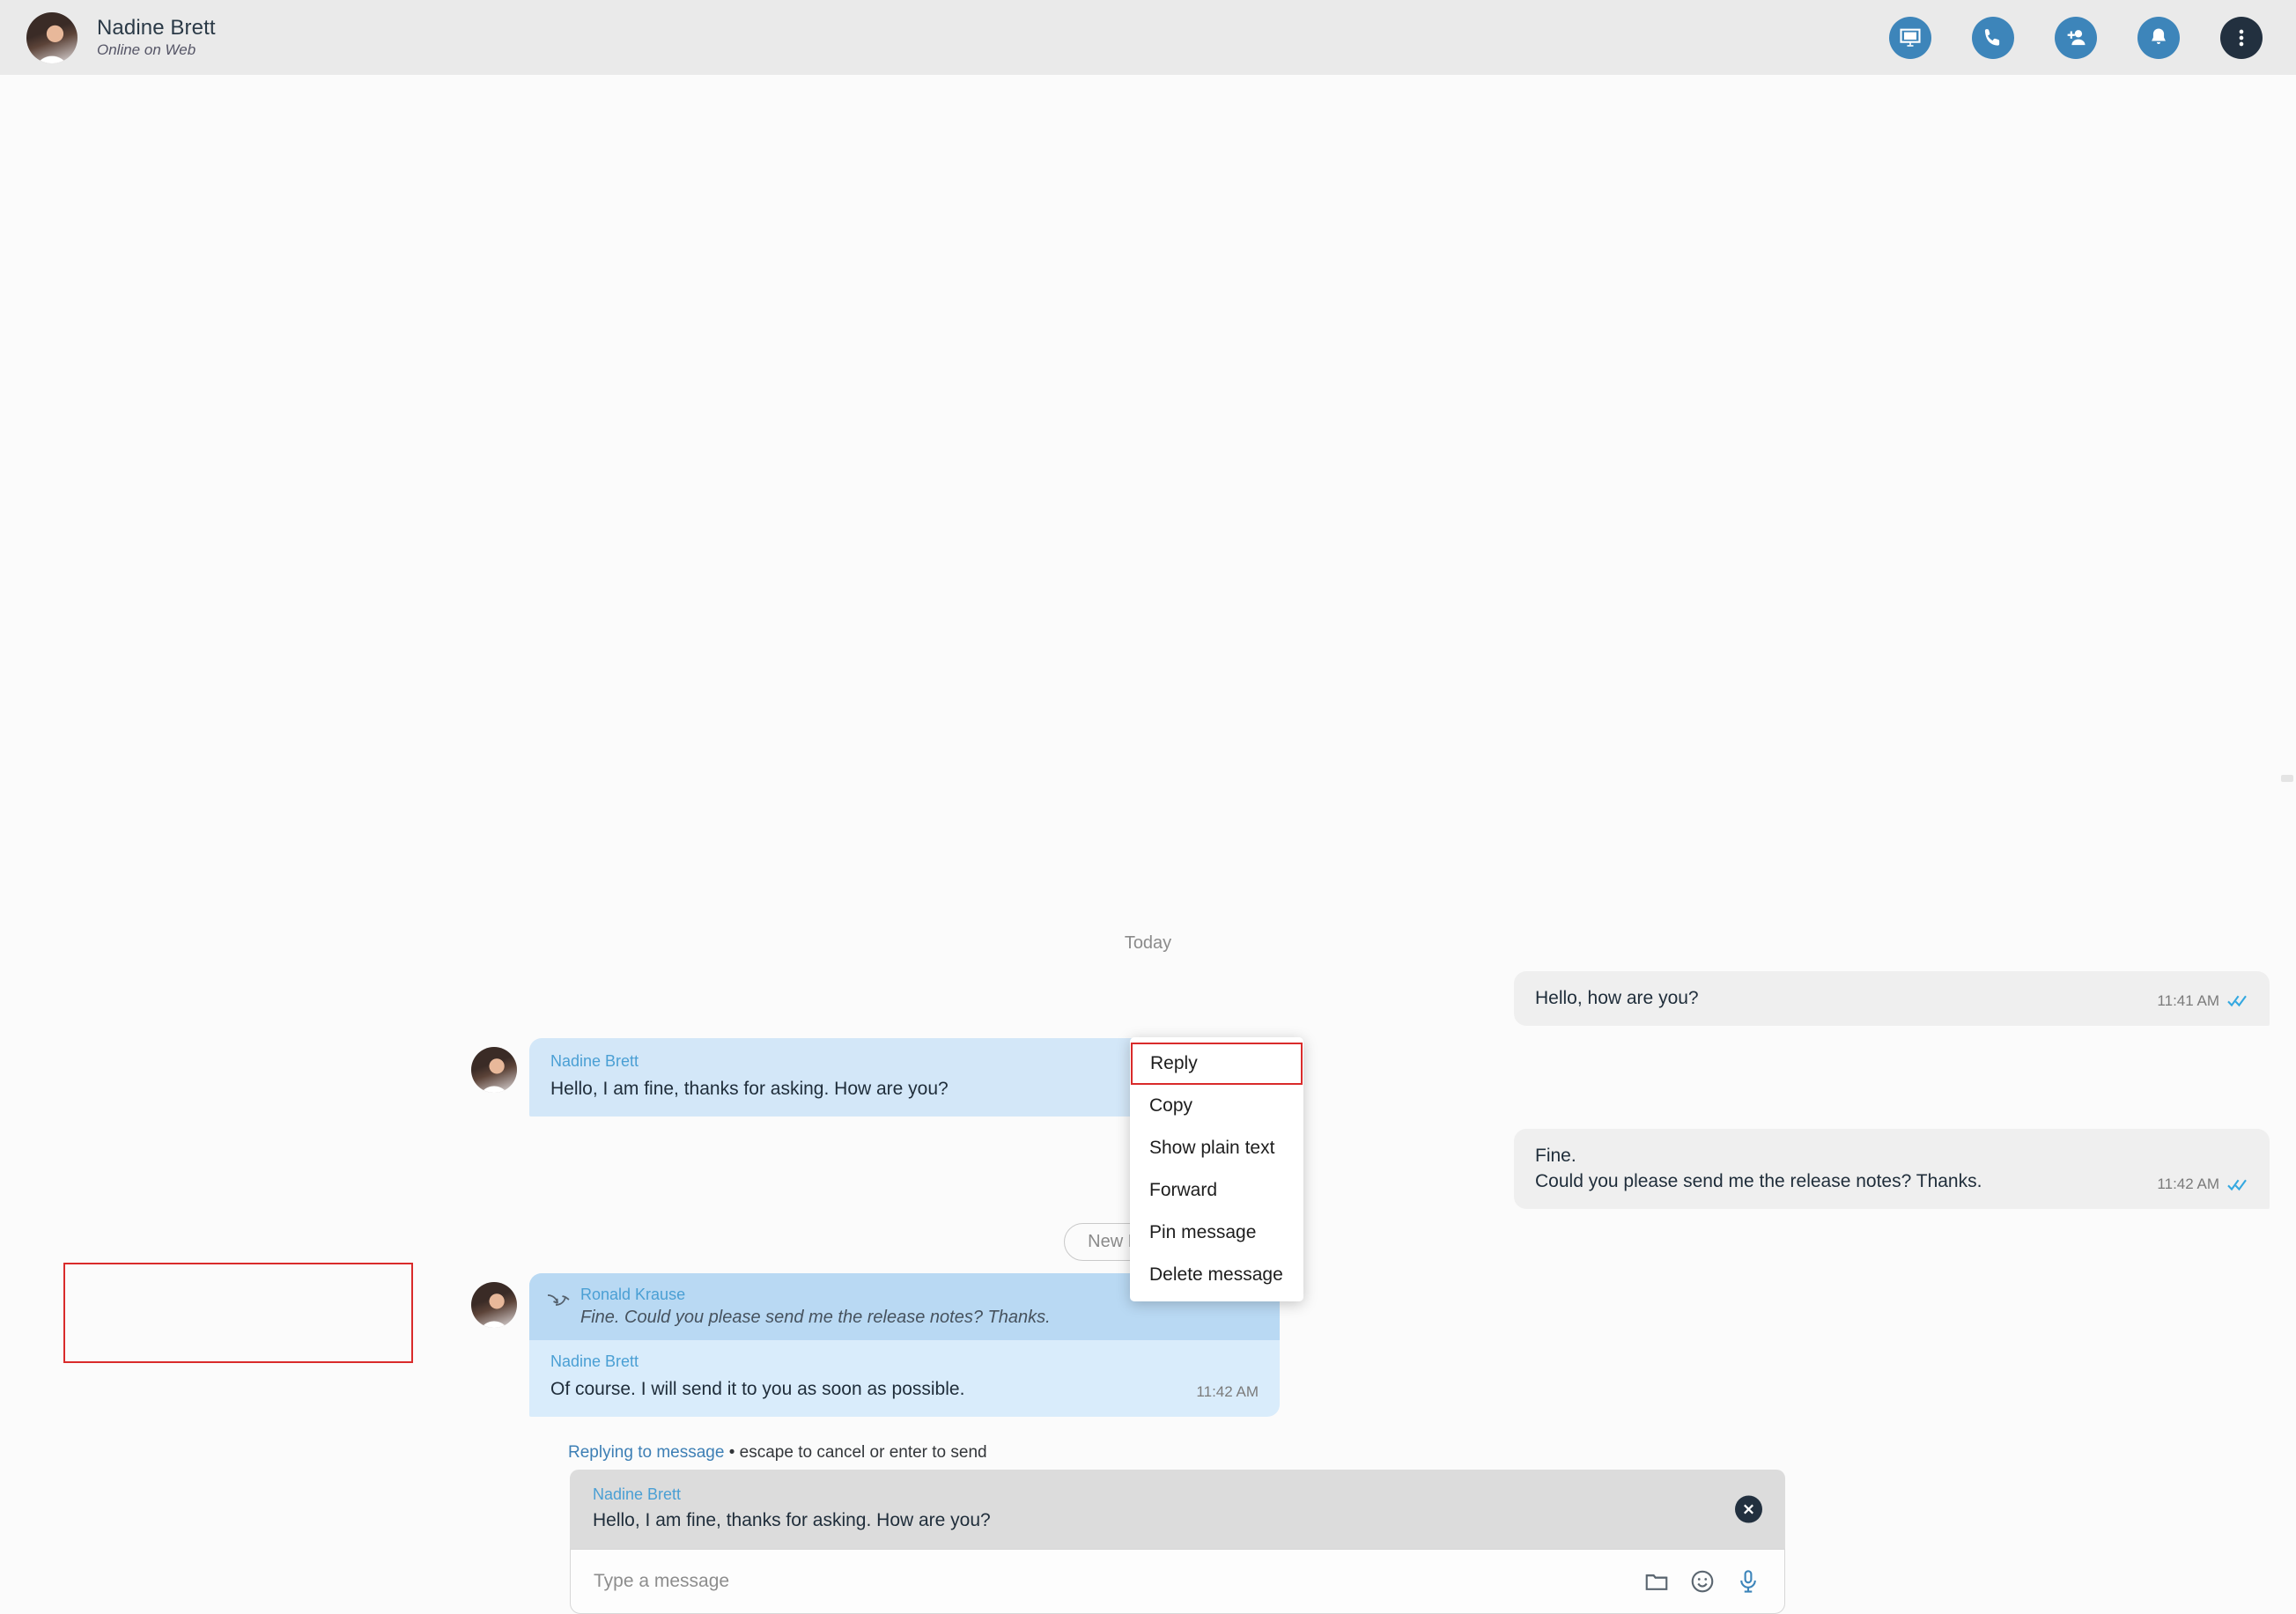 Image resolution: width=2296 pixels, height=1614 pixels. Describe the element at coordinates (558, 1300) in the screenshot. I see `reply-arrow-icon` at that location.